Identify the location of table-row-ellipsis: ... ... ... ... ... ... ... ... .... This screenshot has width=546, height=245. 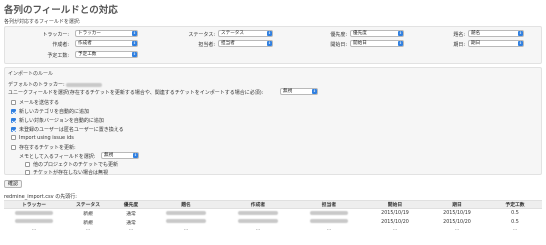
(274, 229).